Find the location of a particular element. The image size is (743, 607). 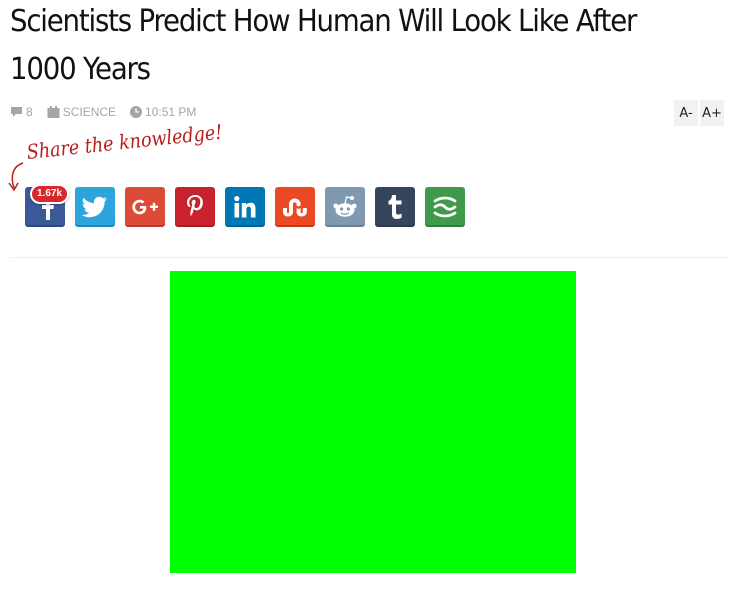

share-buttons: 1.67k is located at coordinates (250, 205).